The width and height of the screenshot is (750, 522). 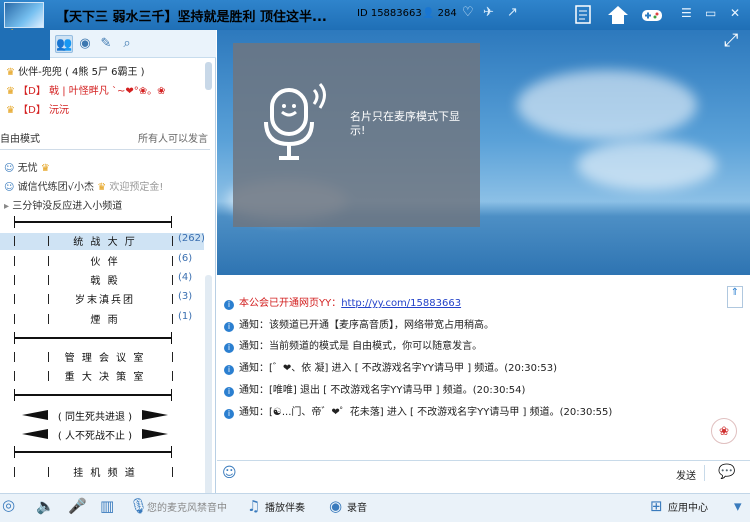 I want to click on mode-label: 自由模式, so click(x=20, y=139).